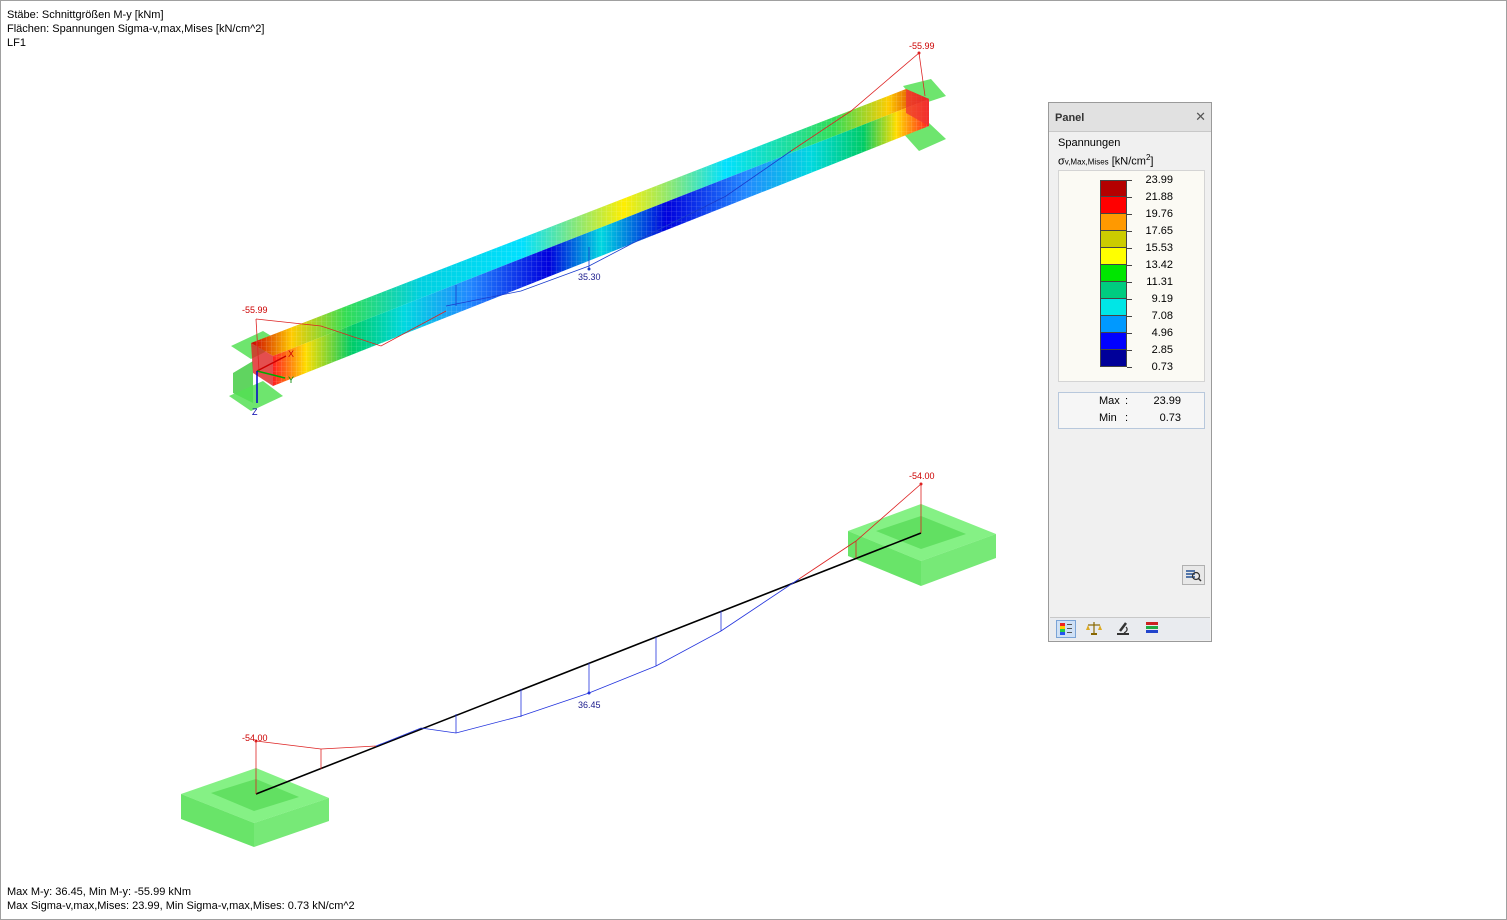 This screenshot has width=1507, height=920. I want to click on panel-unit-label: σv,Max,Mises [kN/cm2], so click(1105, 160).